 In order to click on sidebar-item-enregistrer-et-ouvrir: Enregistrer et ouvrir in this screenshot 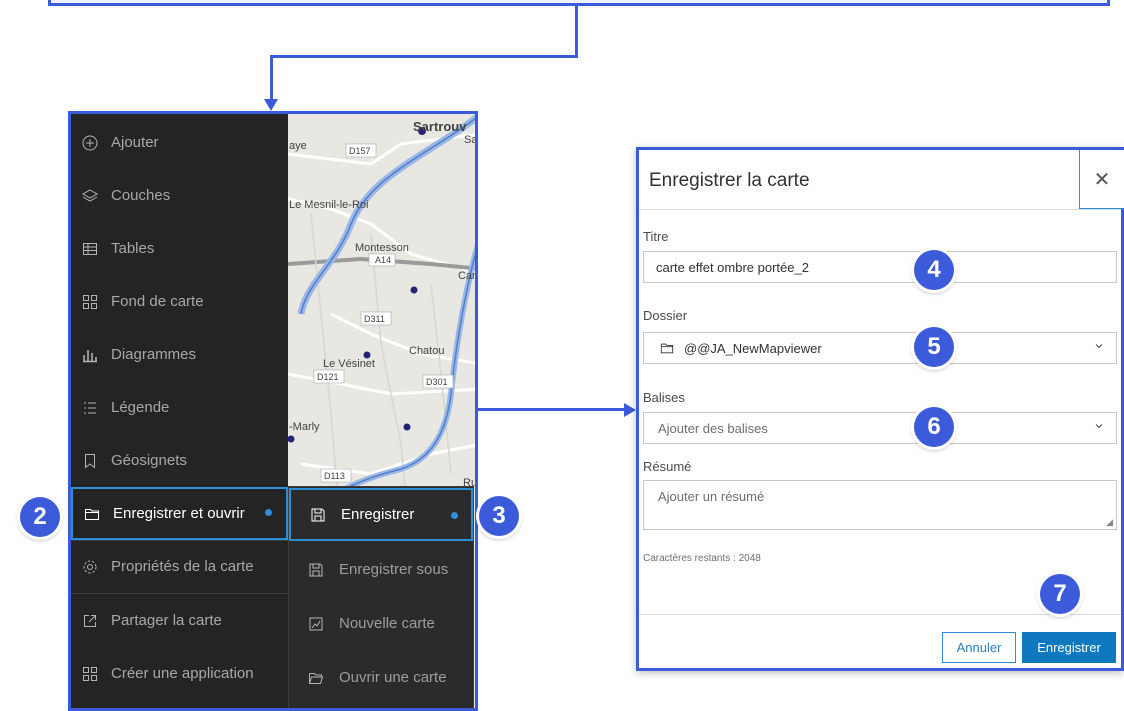, I will do `click(179, 513)`.